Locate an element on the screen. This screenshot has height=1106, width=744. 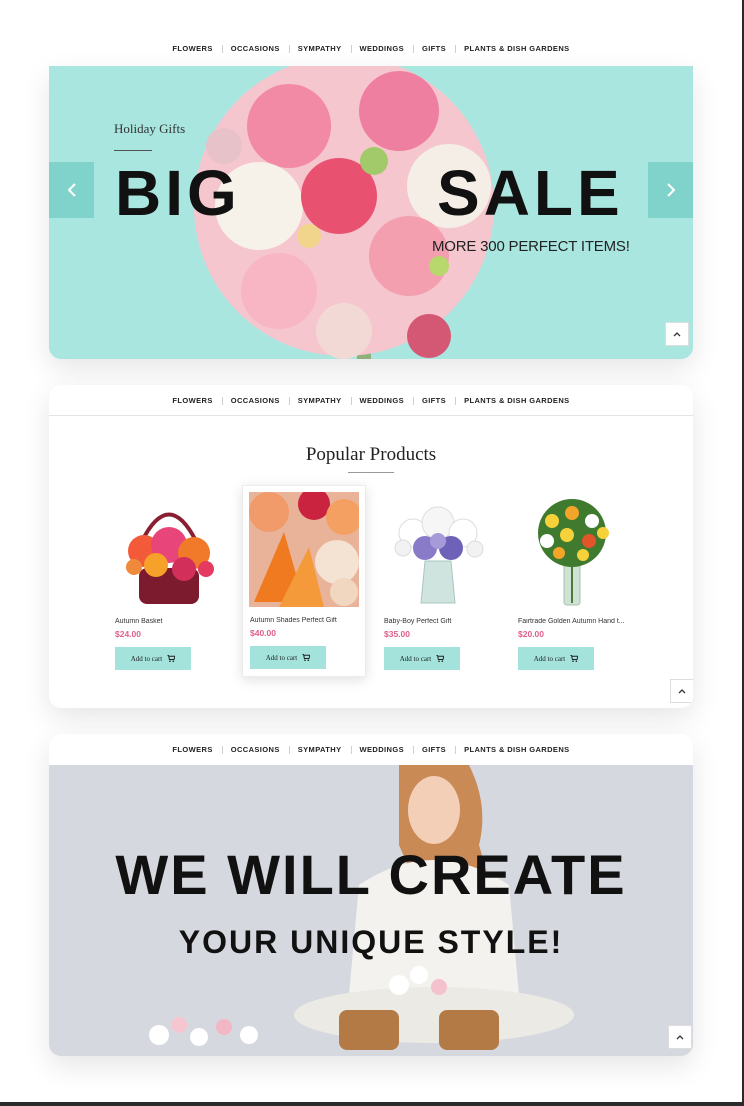
product-price: $40.00 is located at coordinates (263, 633).